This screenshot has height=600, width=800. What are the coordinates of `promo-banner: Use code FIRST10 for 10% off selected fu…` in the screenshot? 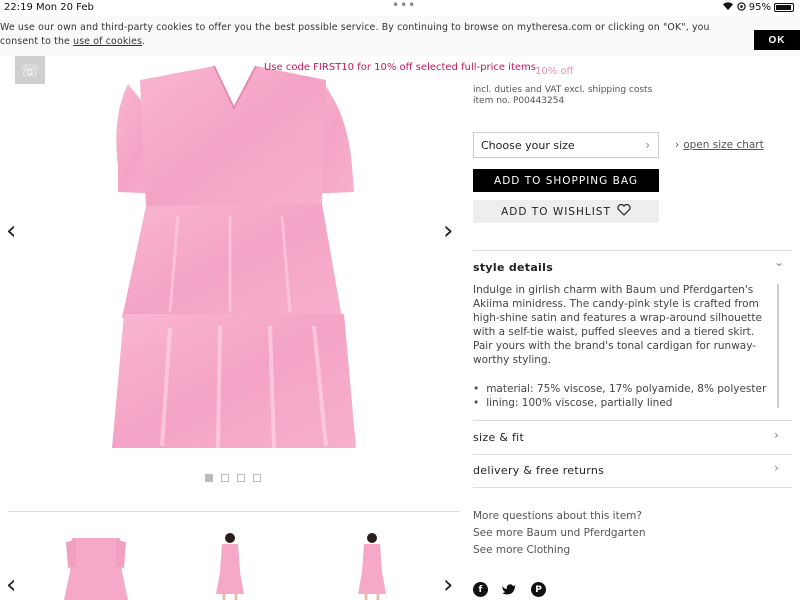 It's located at (400, 67).